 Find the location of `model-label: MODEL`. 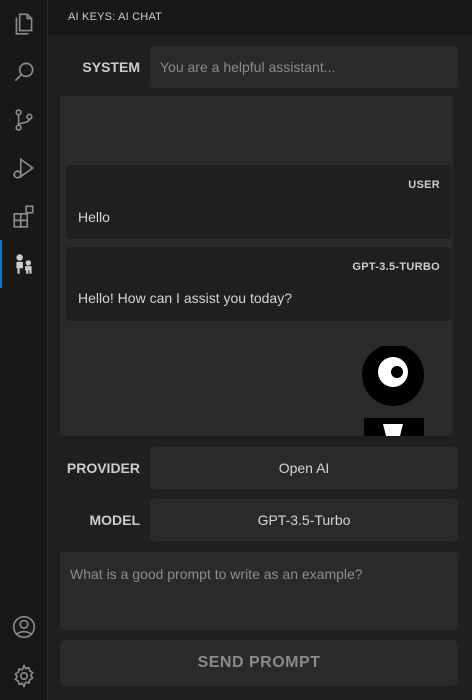

model-label: MODEL is located at coordinates (114, 520).